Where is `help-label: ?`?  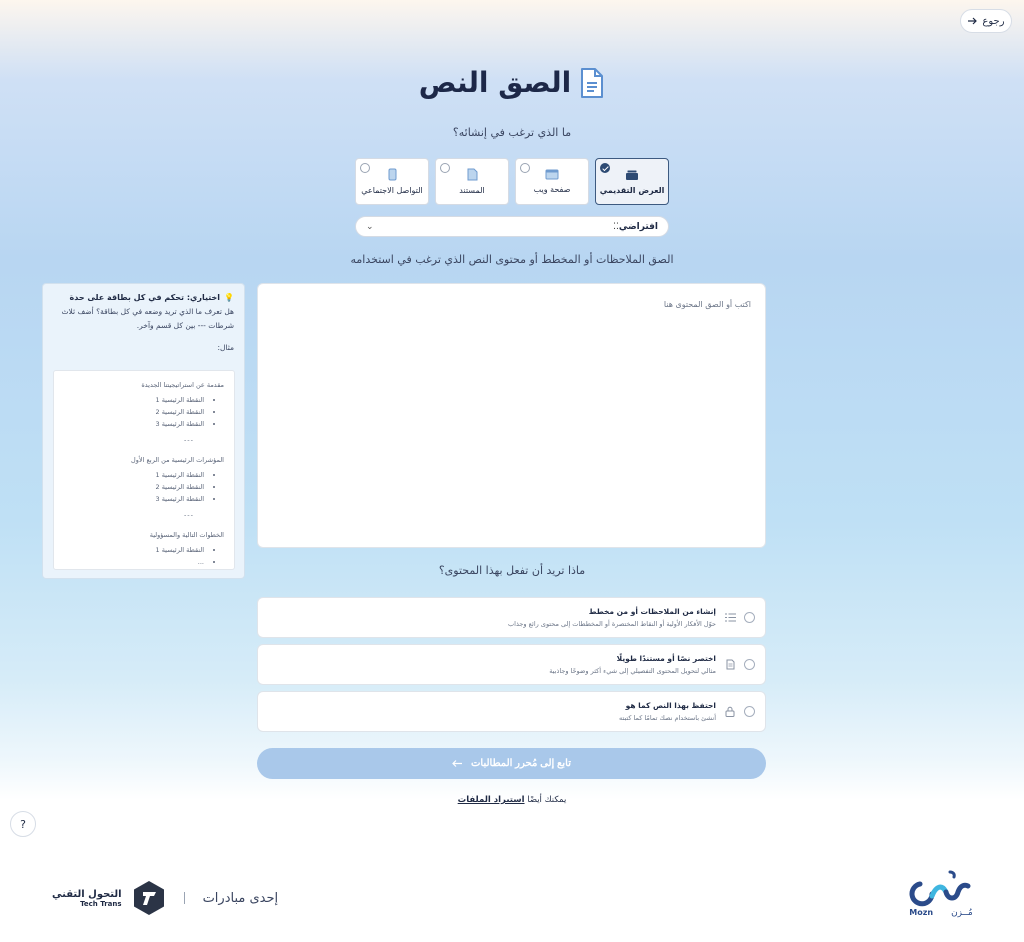
help-label: ? is located at coordinates (23, 824).